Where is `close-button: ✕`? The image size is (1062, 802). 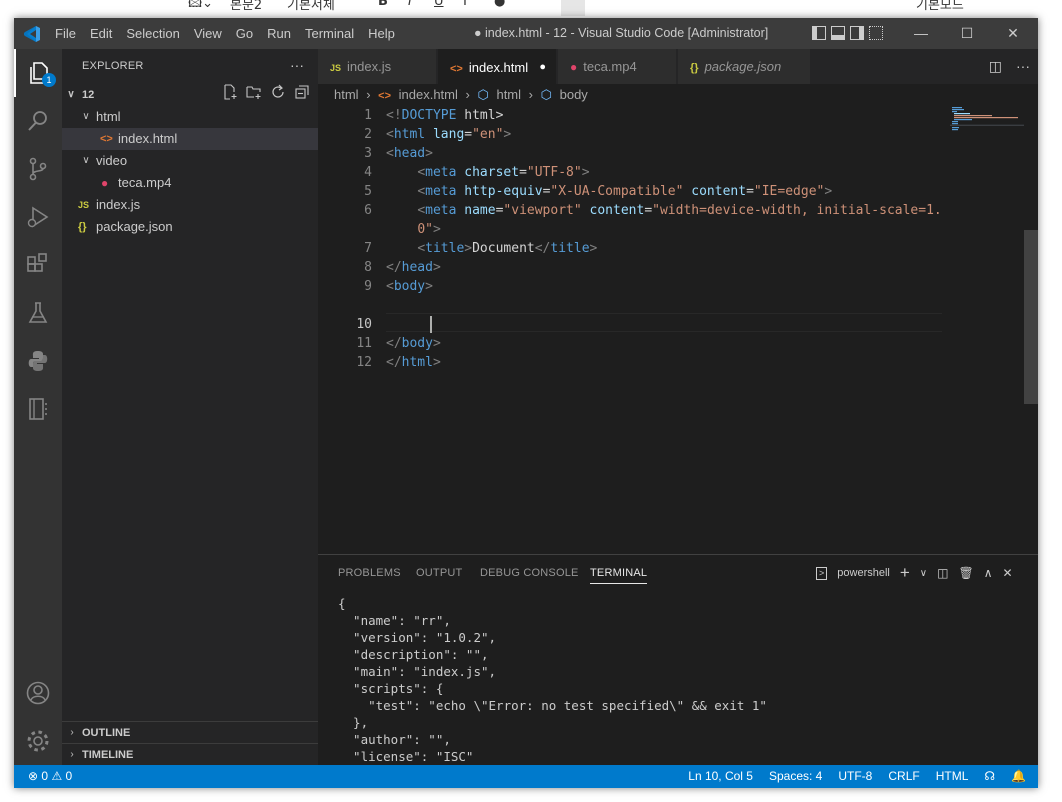
close-button: ✕ is located at coordinates (1013, 33).